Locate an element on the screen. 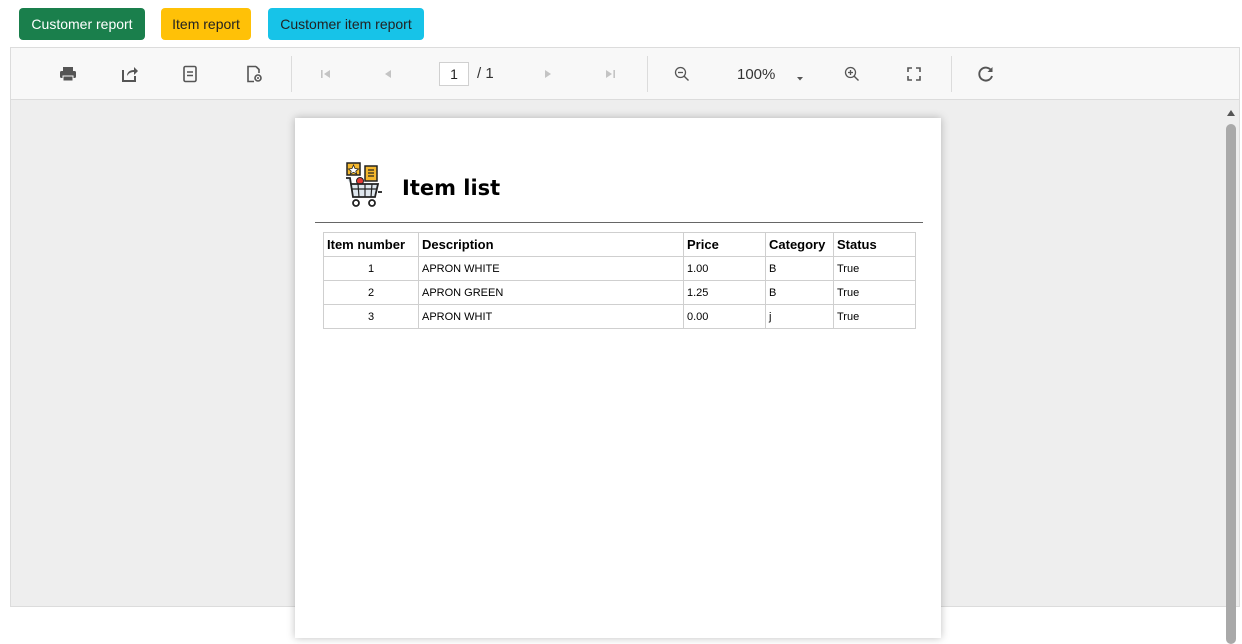  title-divider is located at coordinates (619, 222).